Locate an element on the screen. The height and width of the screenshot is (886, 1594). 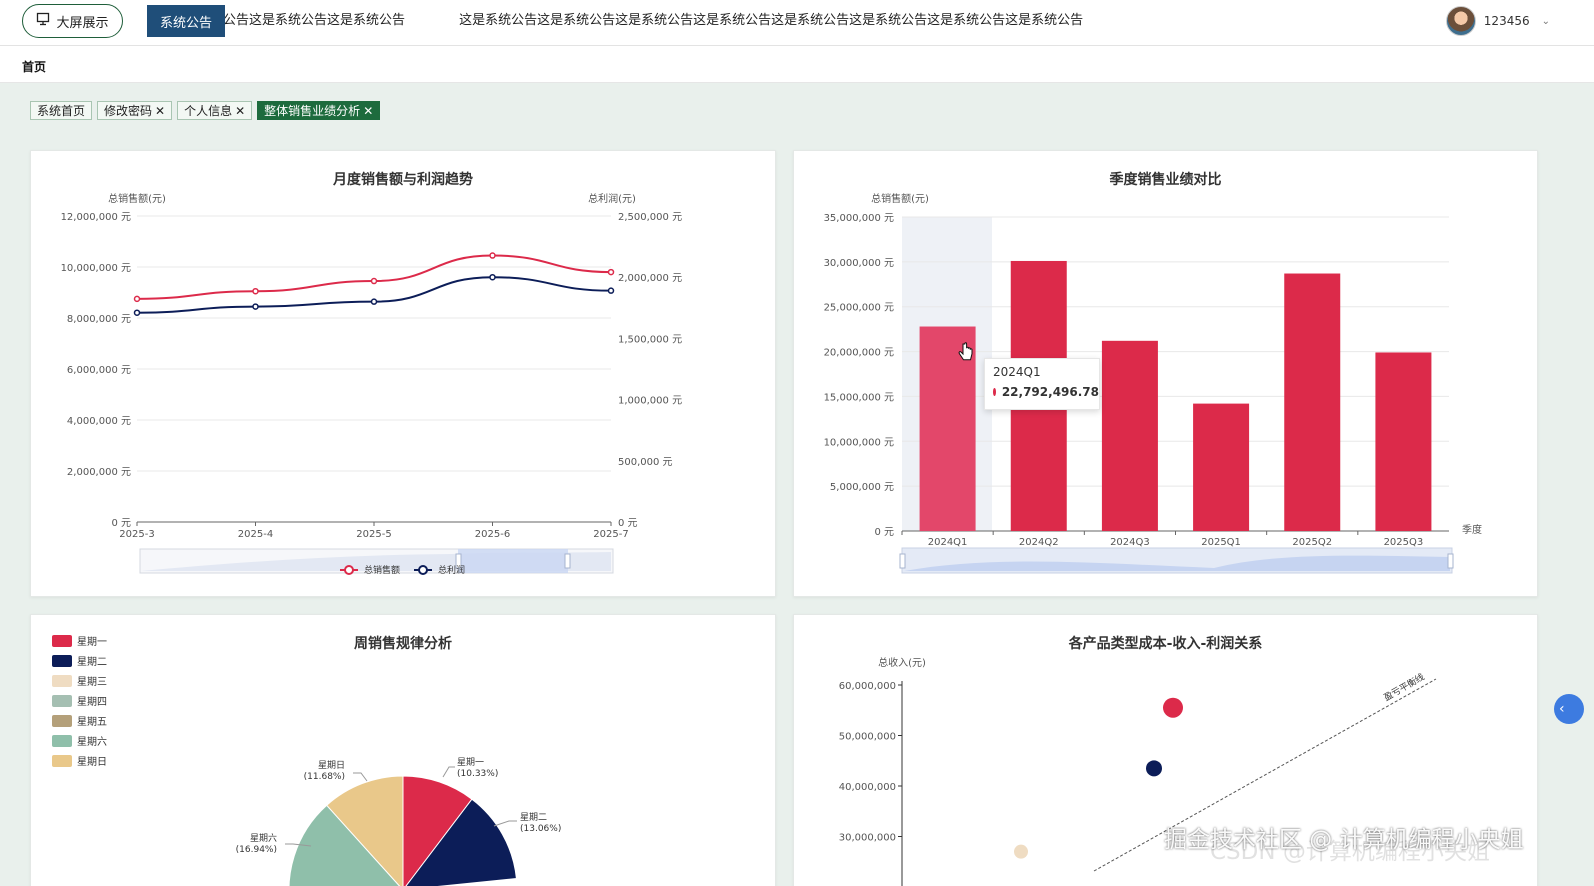
y2-tick-label: 2,000,000 元 is located at coordinates (650, 278).